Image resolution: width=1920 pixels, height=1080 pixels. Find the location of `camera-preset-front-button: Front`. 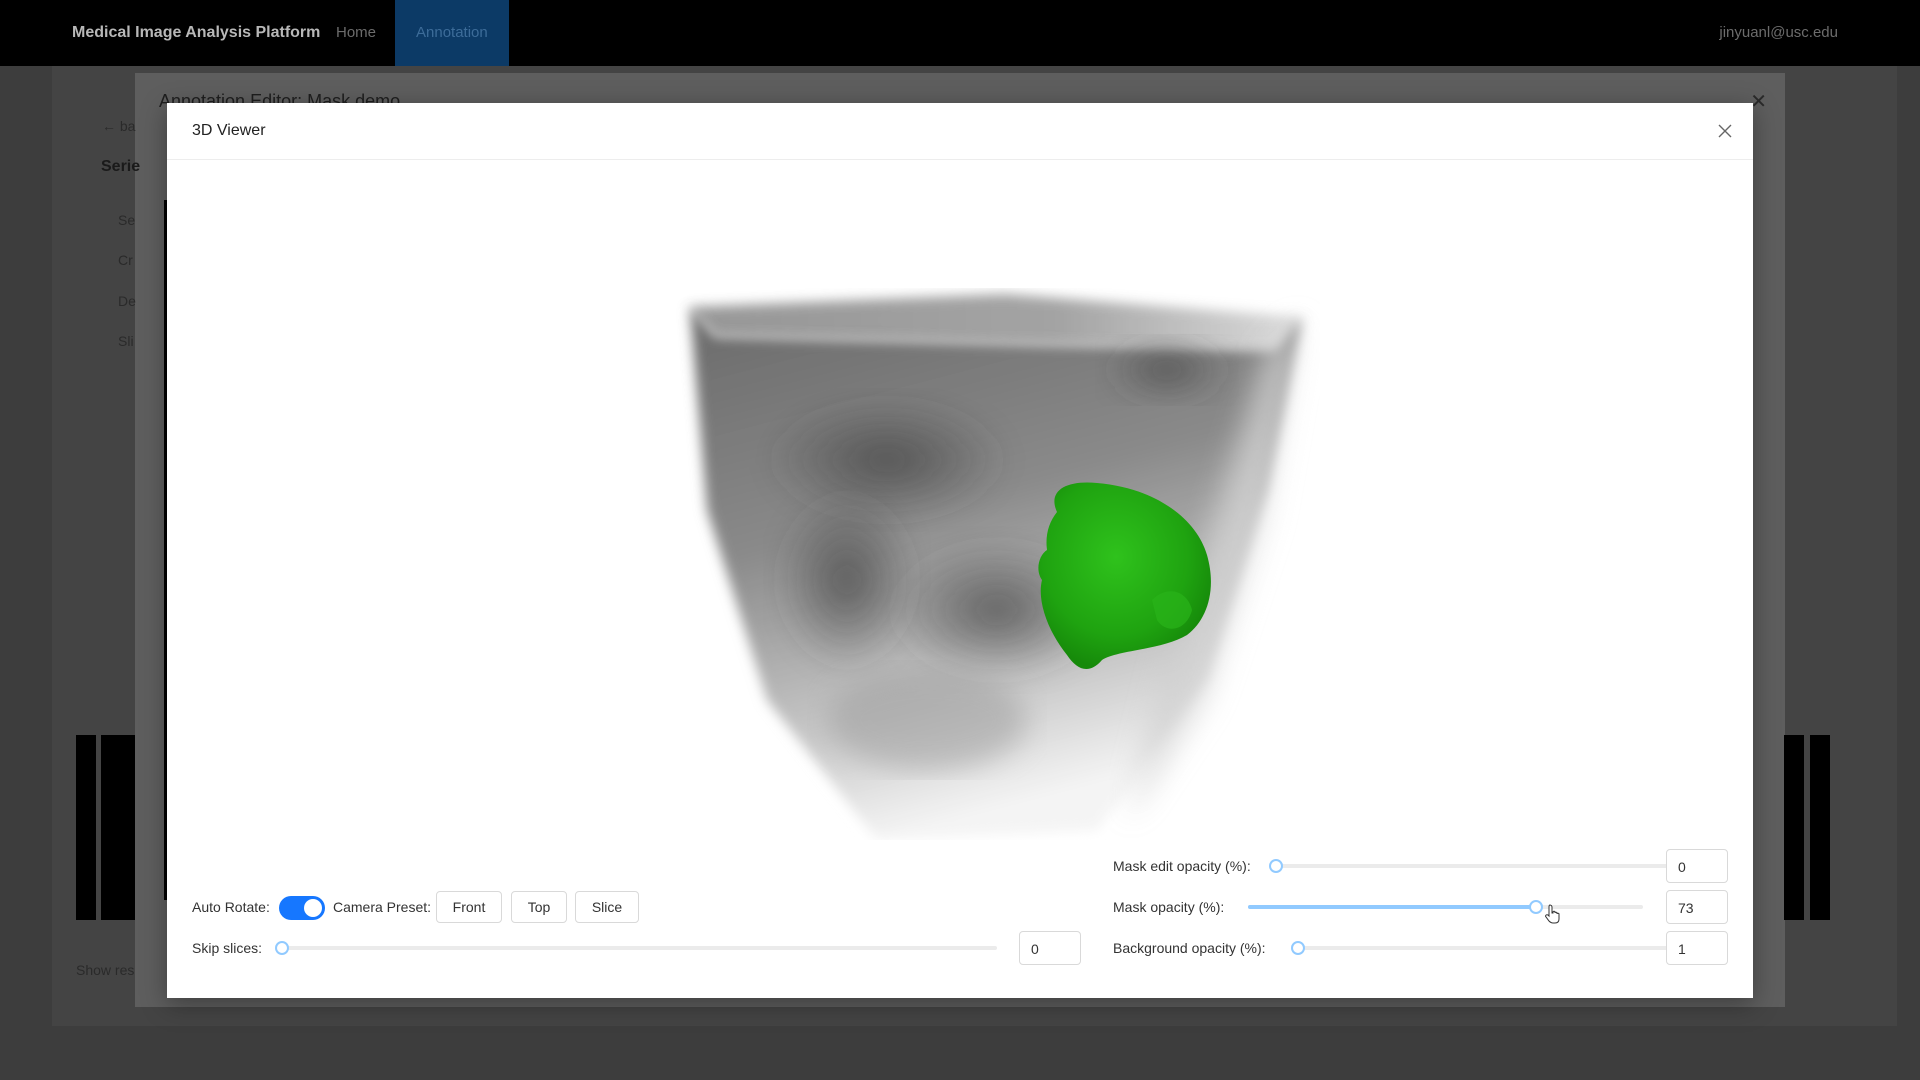

camera-preset-front-button: Front is located at coordinates (469, 907).